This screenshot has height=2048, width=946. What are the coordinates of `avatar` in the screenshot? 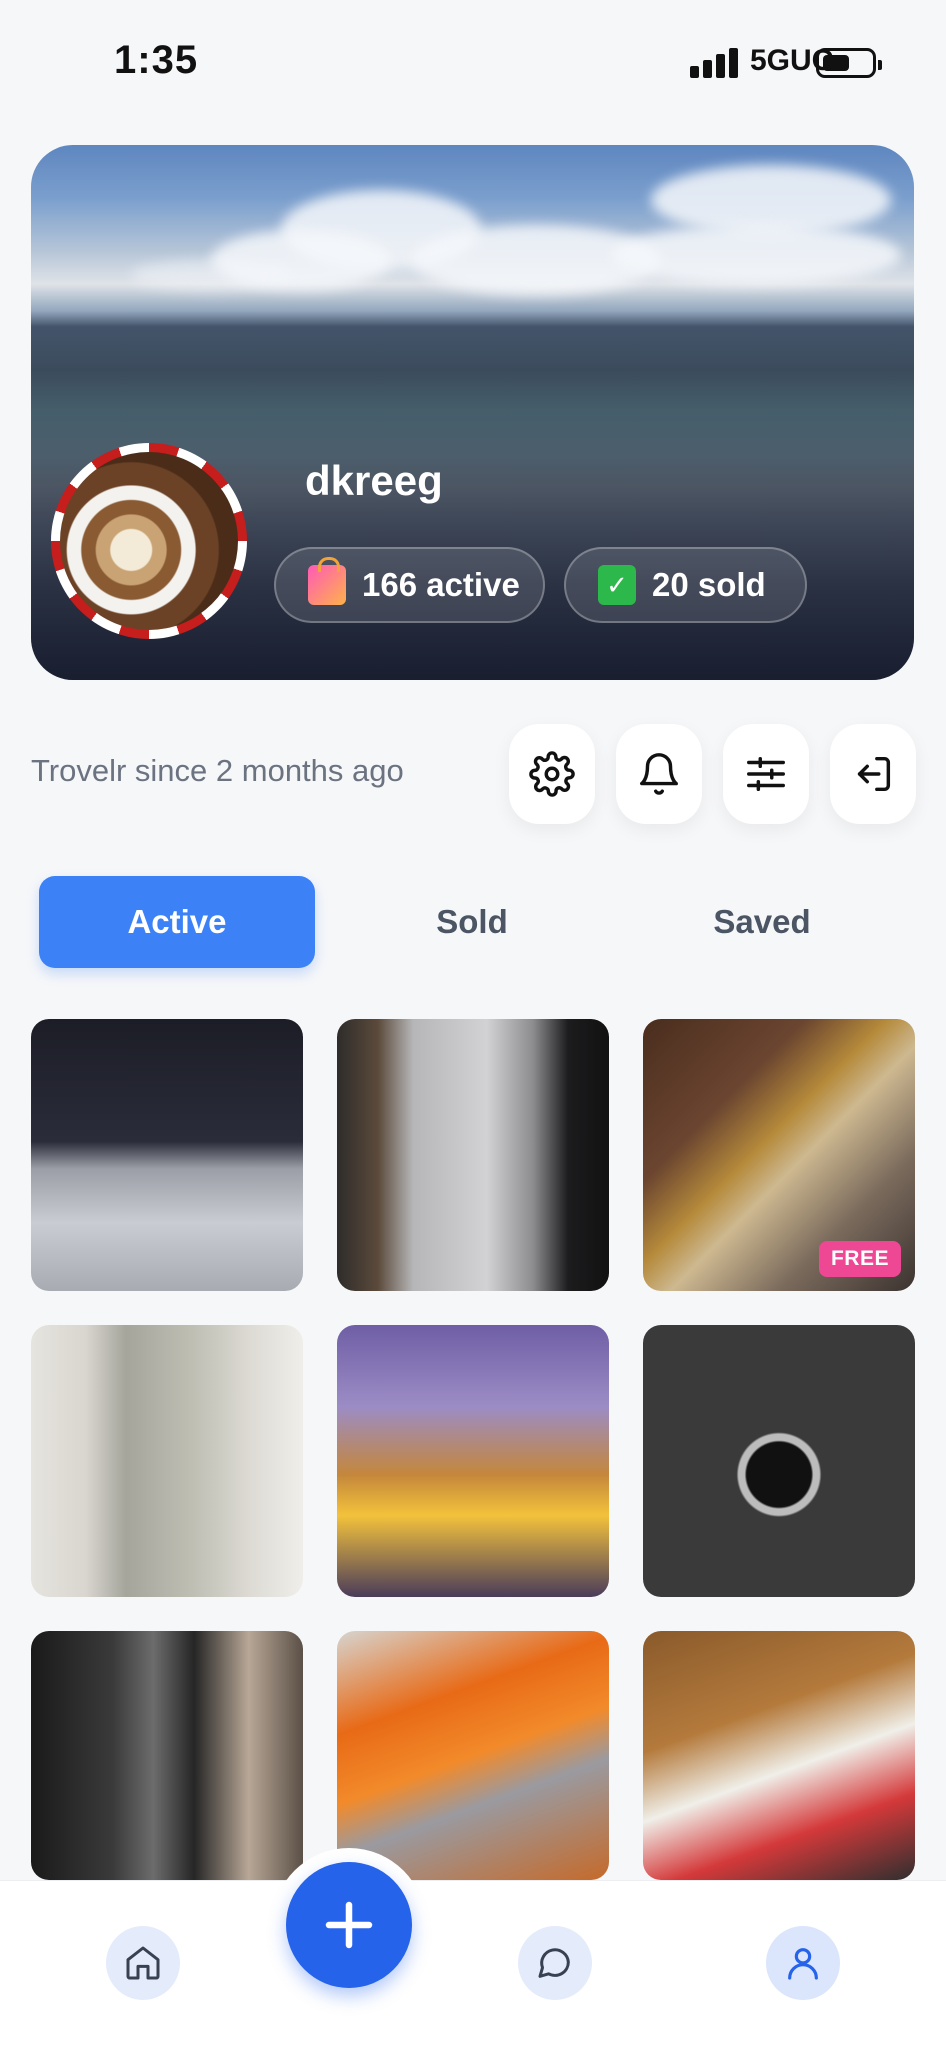 It's located at (149, 541).